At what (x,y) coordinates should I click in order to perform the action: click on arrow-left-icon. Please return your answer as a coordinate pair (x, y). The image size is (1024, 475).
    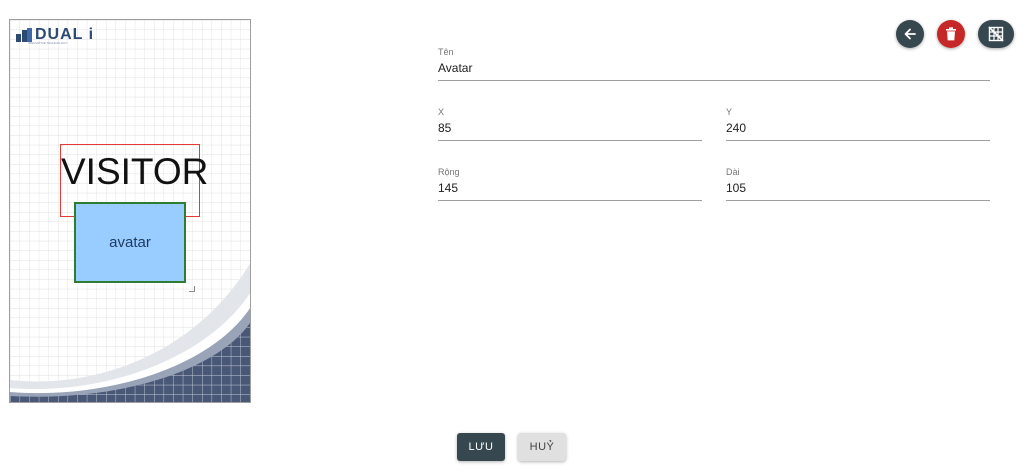
    Looking at the image, I should click on (910, 34).